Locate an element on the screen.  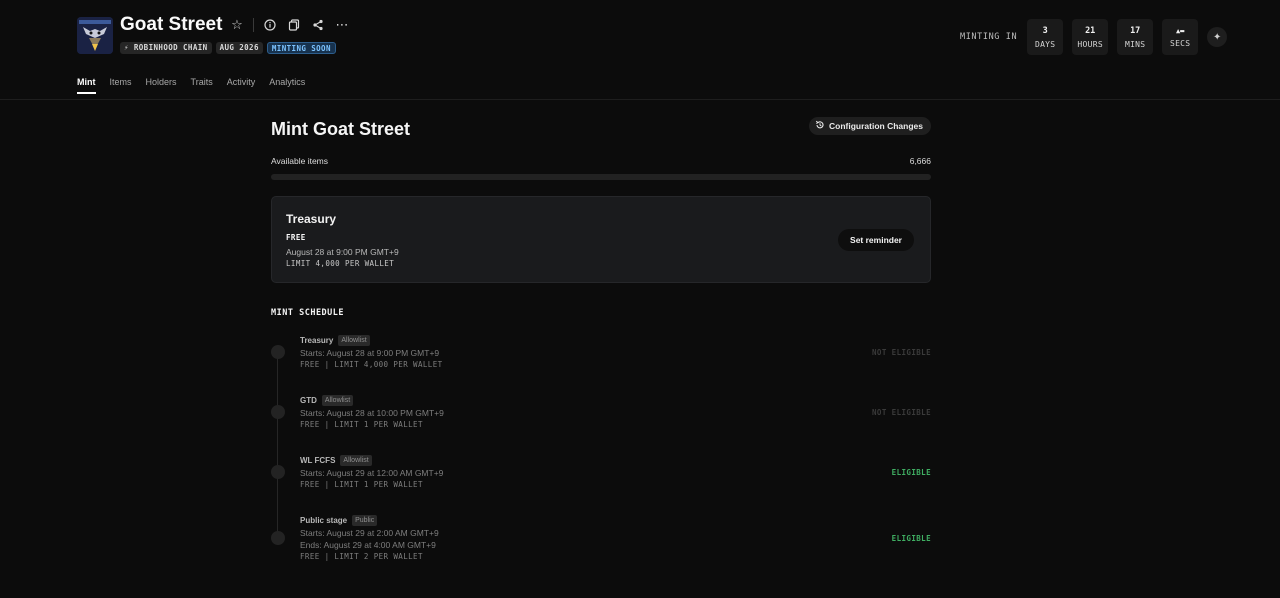
stage-name: Treasury is located at coordinates (317, 340).